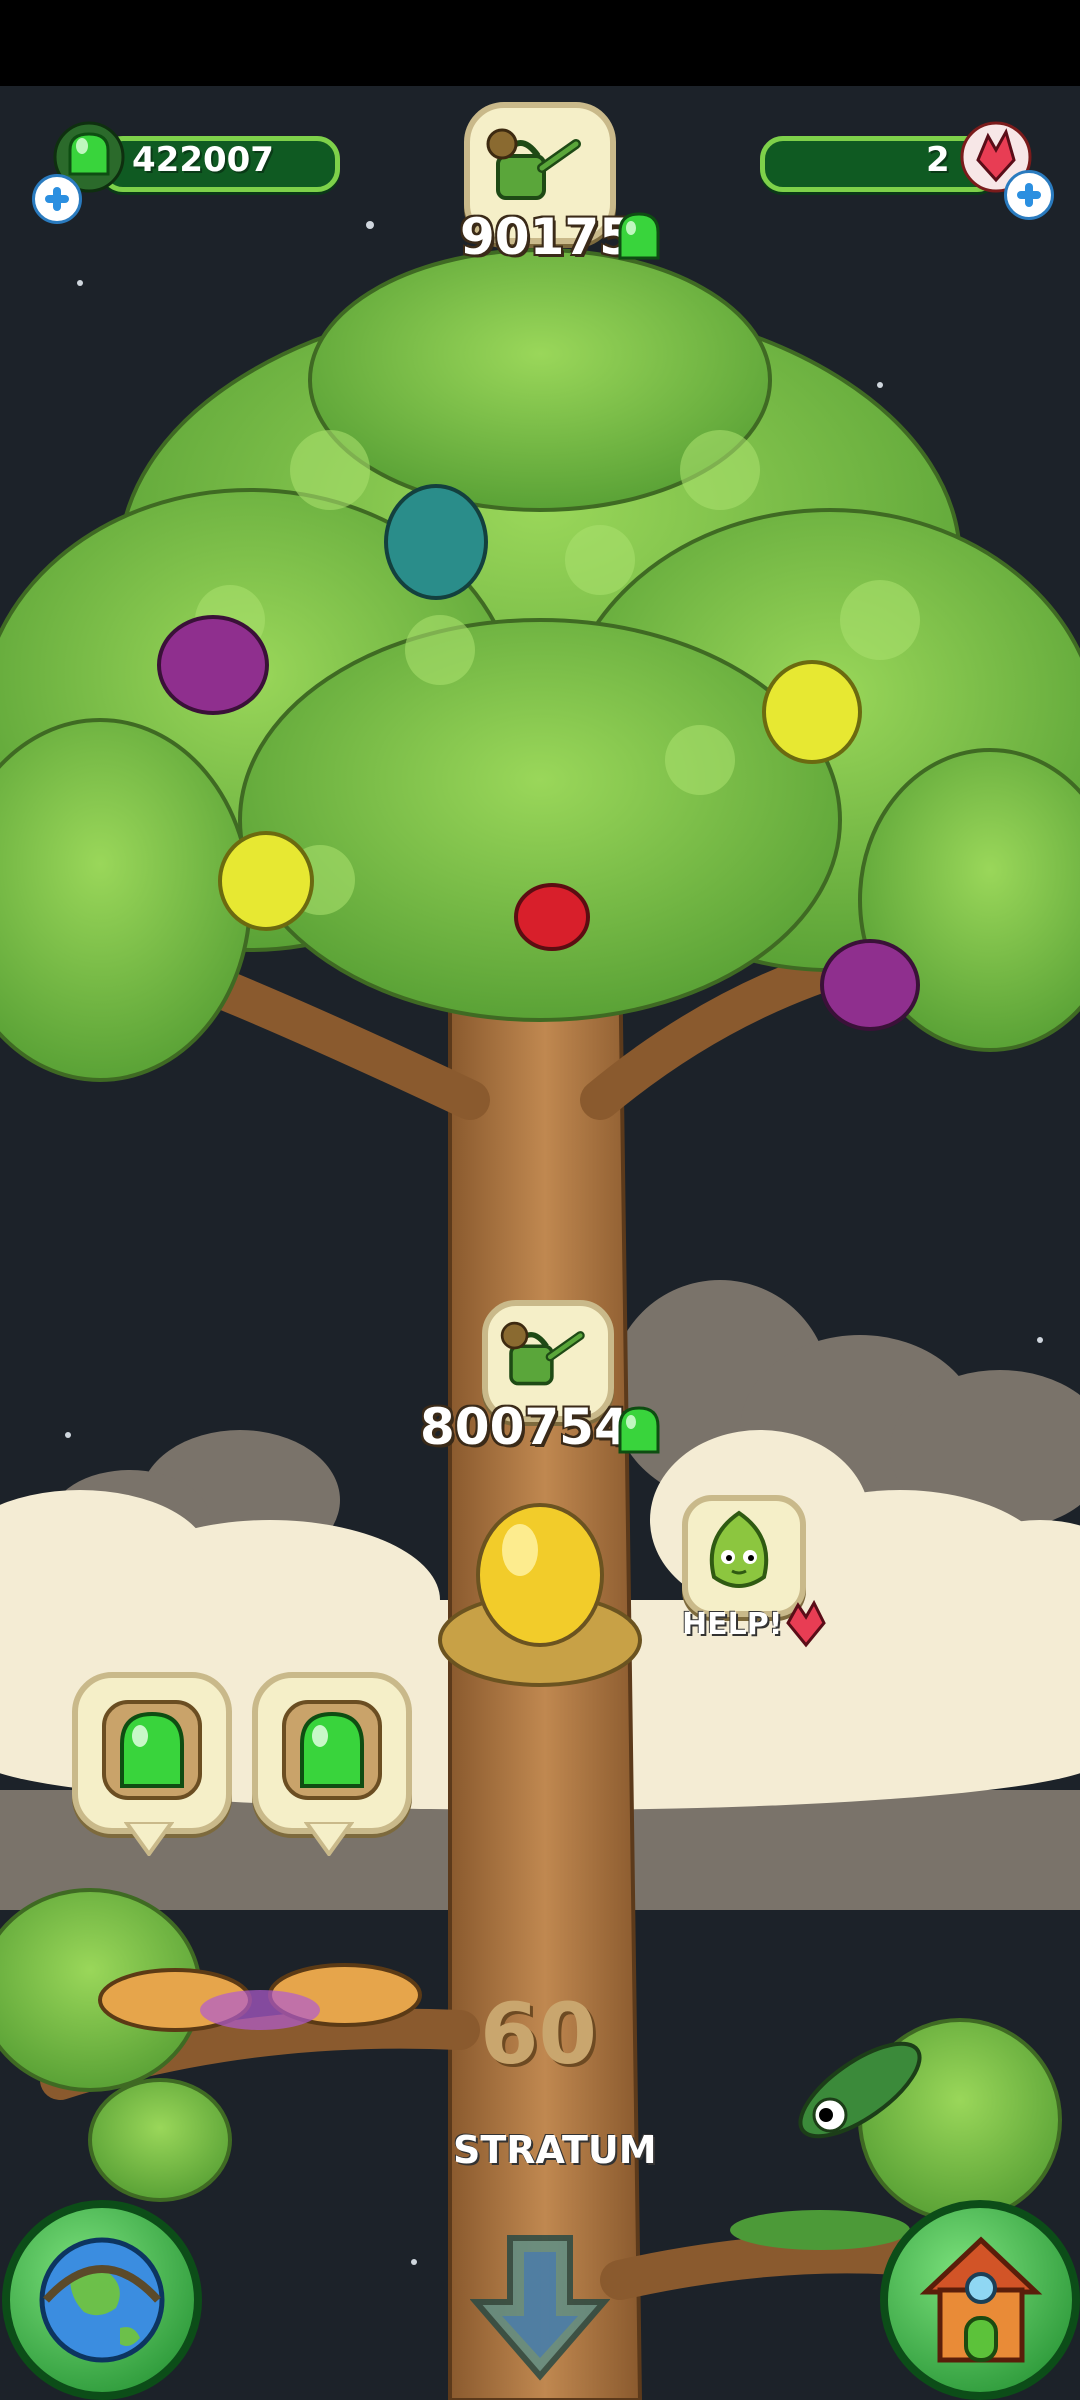 The image size is (1080, 2400). I want to click on help-label: HELP!, so click(732, 1624).